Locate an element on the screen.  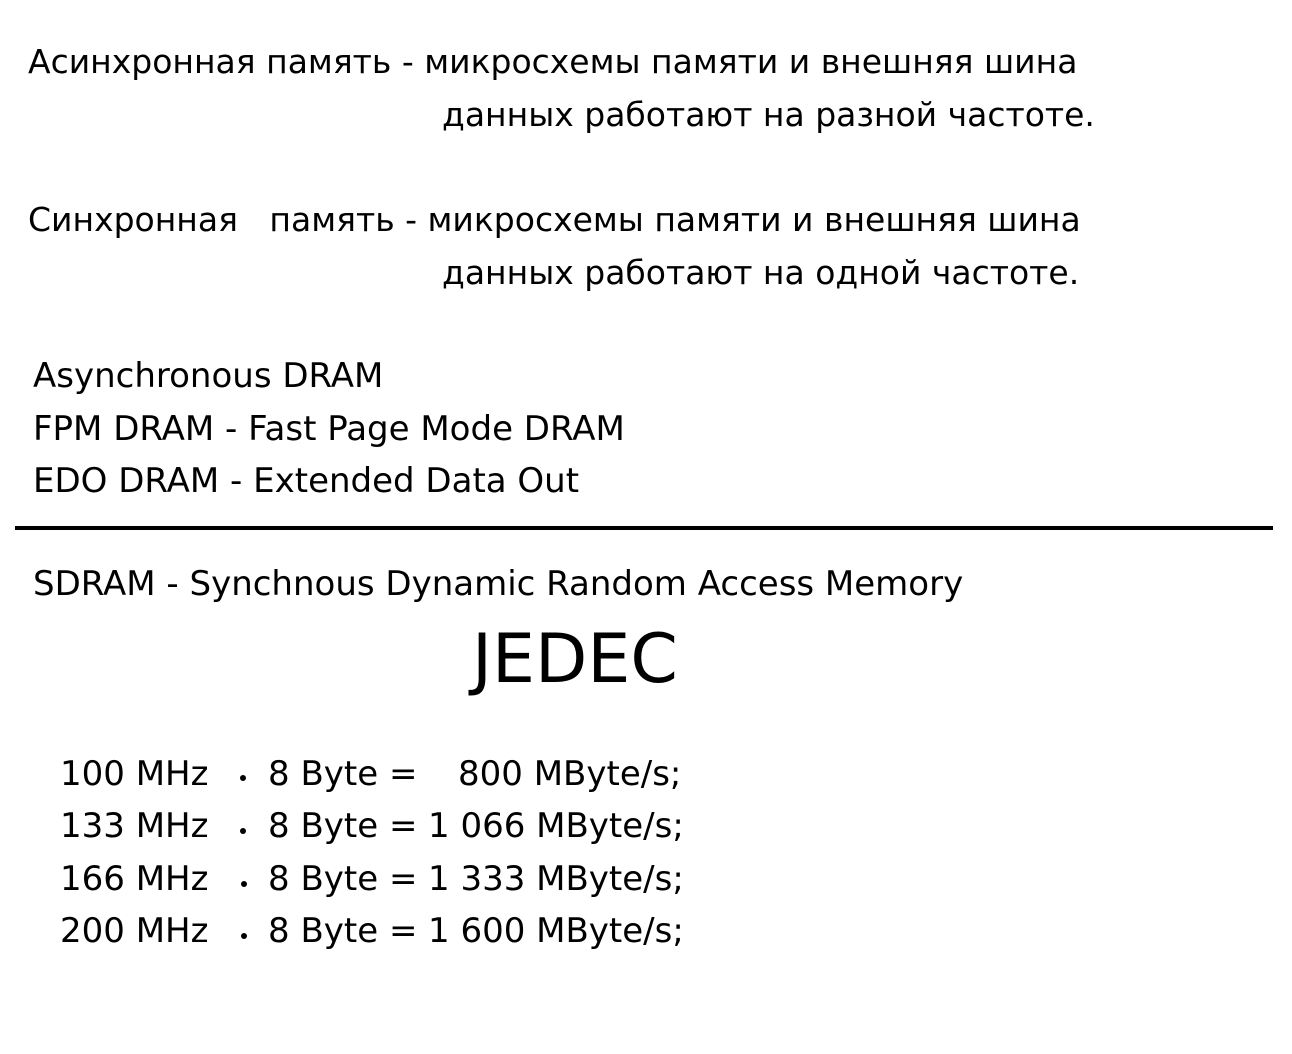
calc-result: 1 066 MByte/s; is located at coordinates (556, 826).